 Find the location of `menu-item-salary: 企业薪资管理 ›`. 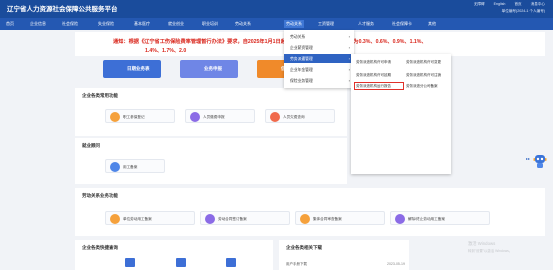

menu-item-salary: 企业薪资管理 › is located at coordinates (319, 47).